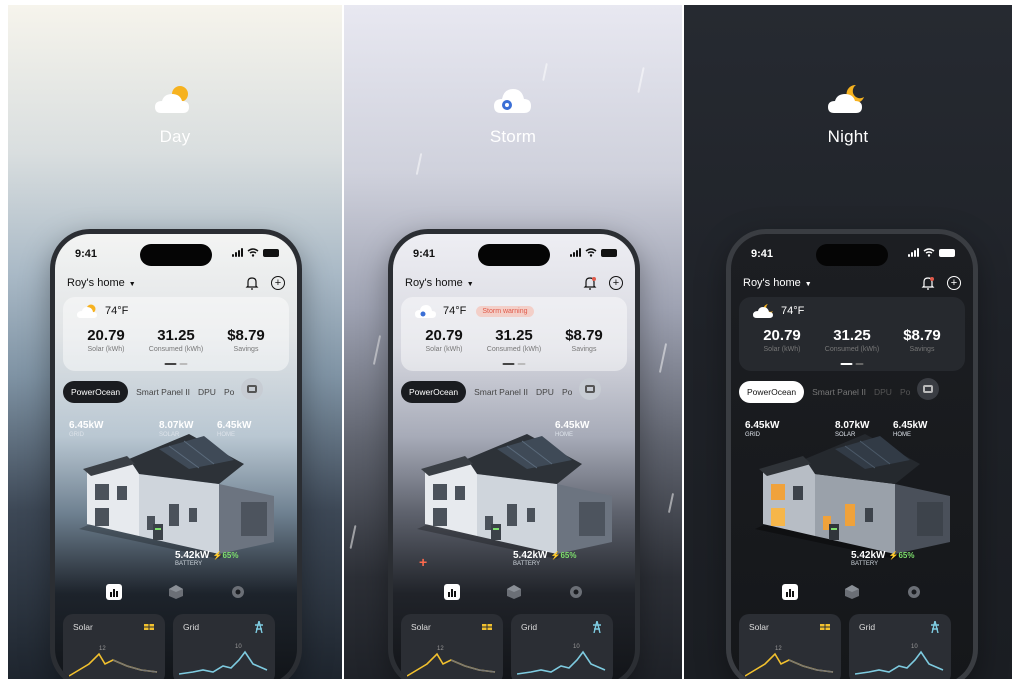 The height and width of the screenshot is (679, 1012). I want to click on pager-dots, so click(852, 364).